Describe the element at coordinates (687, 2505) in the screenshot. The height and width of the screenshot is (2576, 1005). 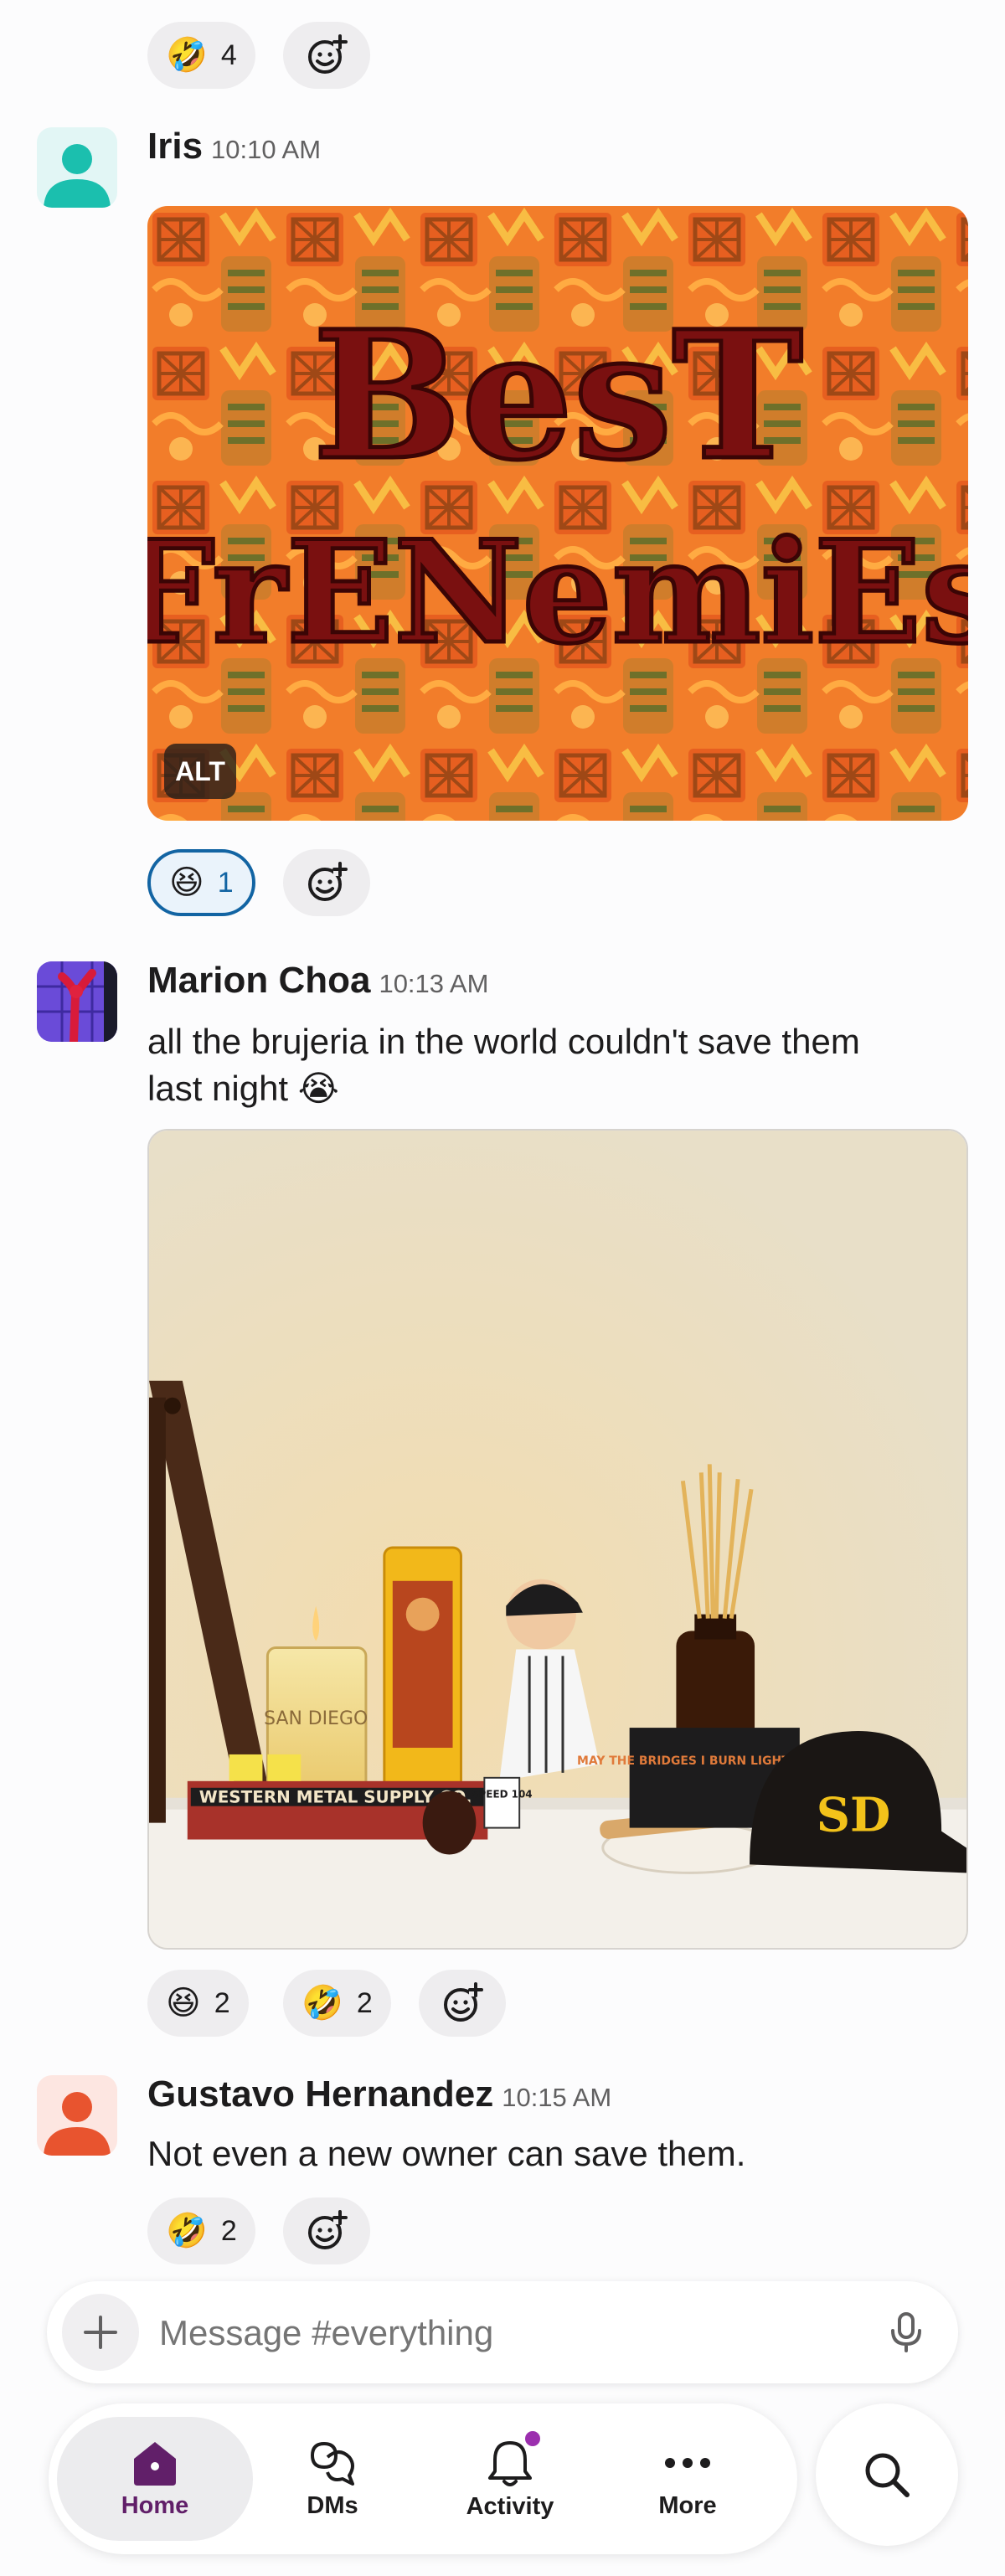
I see `tab-more-label: More` at that location.